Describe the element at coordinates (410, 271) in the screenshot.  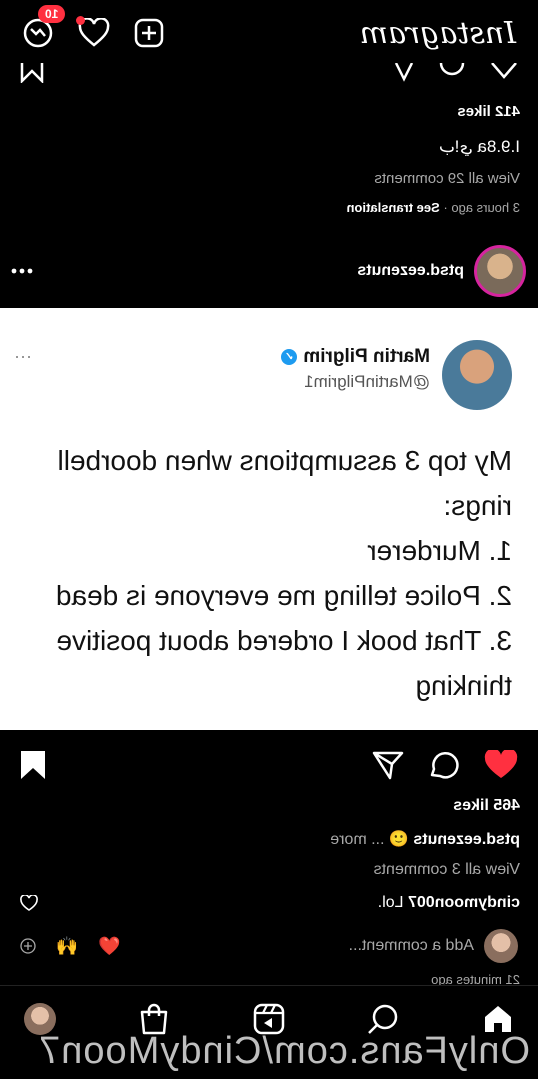
I see `author-username: ptsd.eezenuts` at that location.